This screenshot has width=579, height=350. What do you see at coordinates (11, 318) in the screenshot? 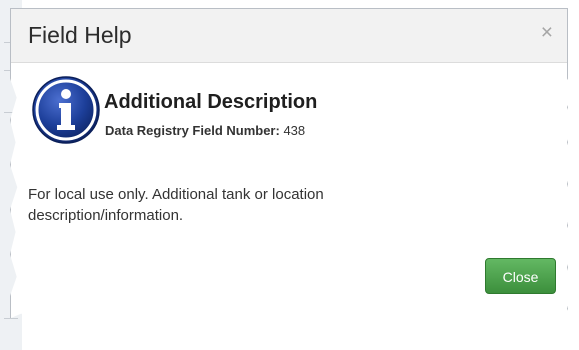
I see `background-line` at bounding box center [11, 318].